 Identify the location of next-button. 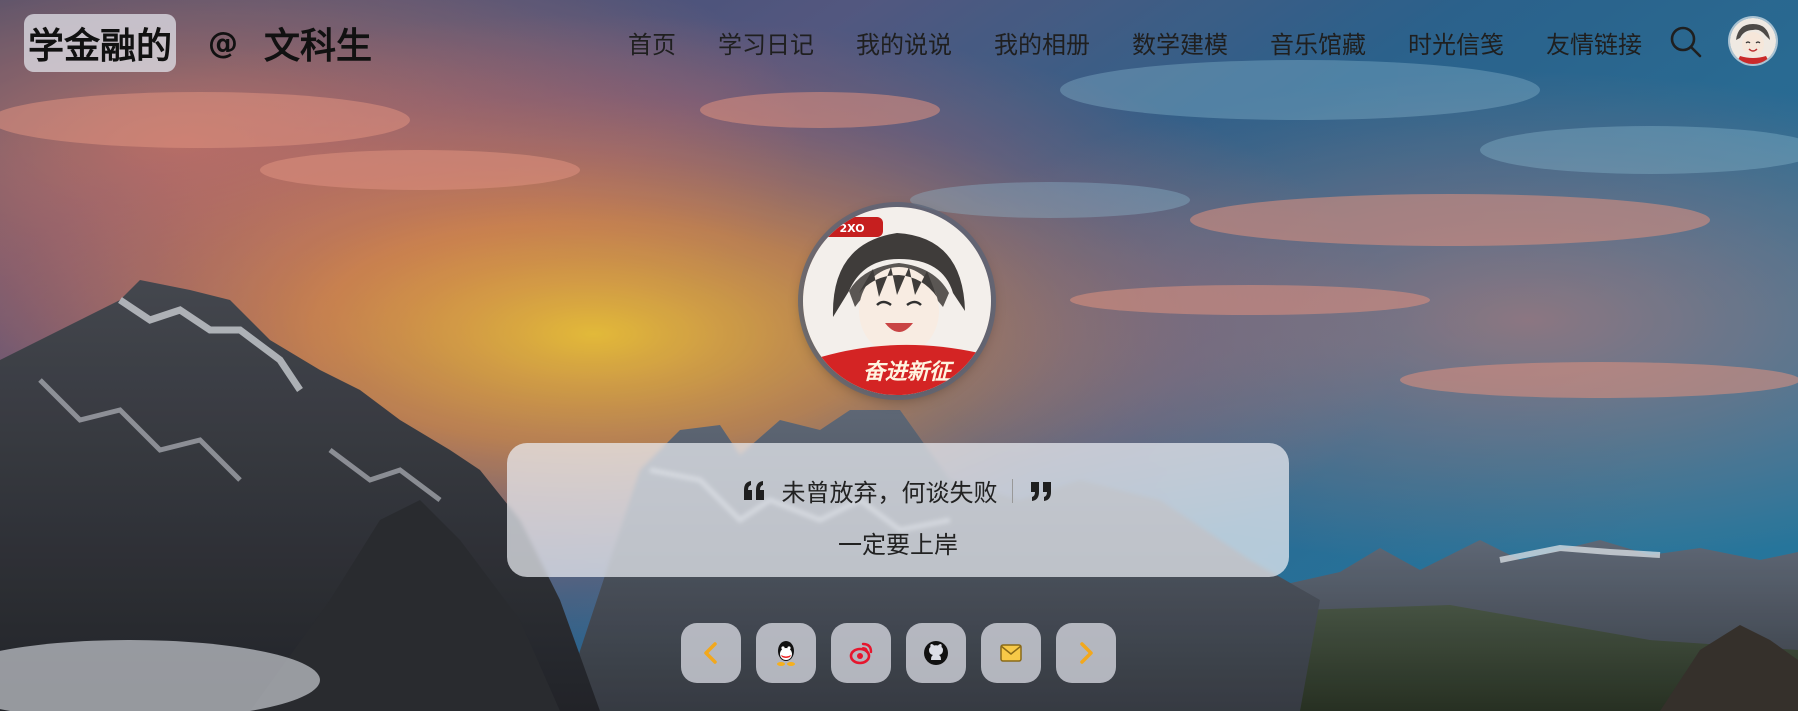
(1086, 653).